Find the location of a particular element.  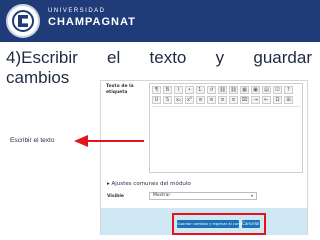

editor-toolbar-row-2: U S x₂ x² ≡ ≡ ≡ ≡ ⌧ ⇥ ⇤ Ω ⊞ is located at coordinates (222, 100).